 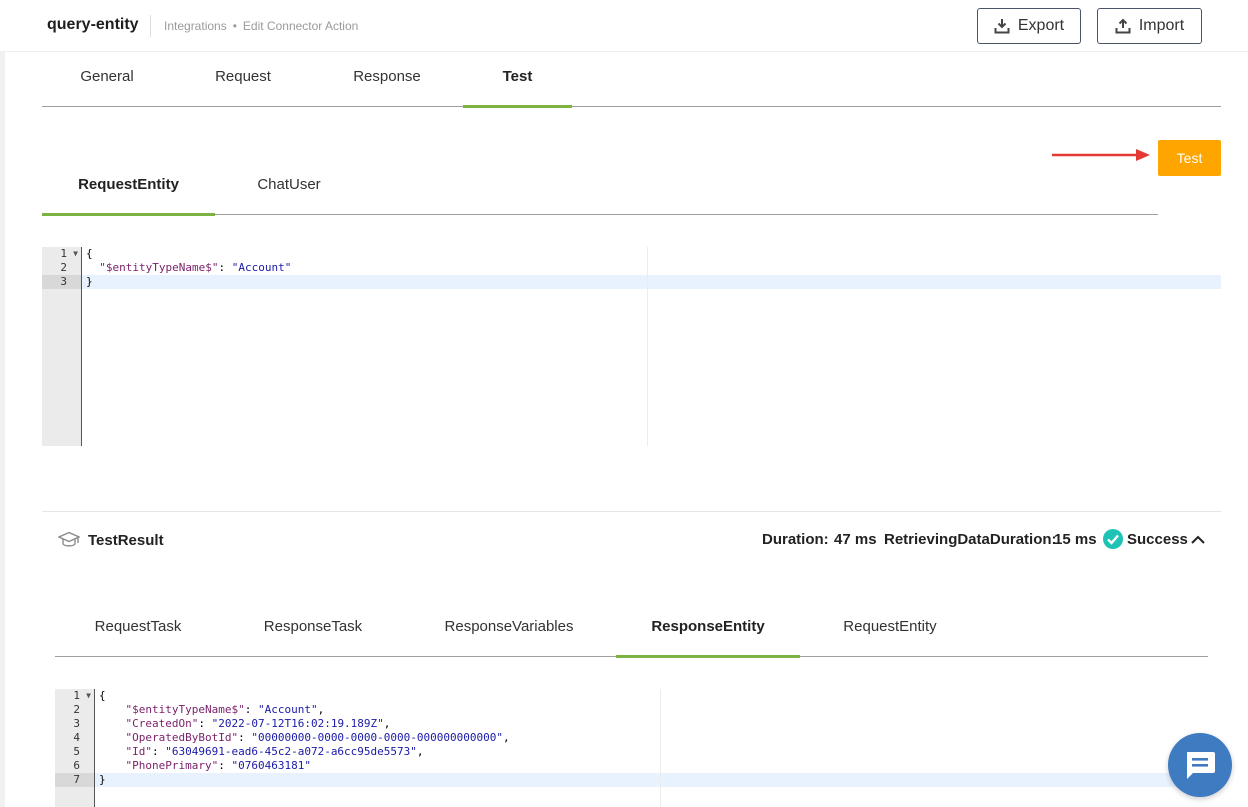 I want to click on tab-response-variables: ResponseVariables, so click(x=509, y=626).